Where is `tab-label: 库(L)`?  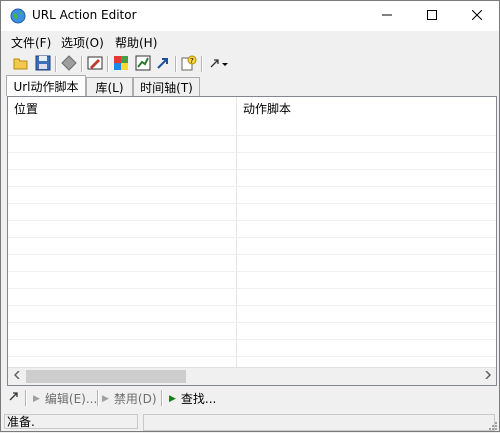
tab-label: 库(L) is located at coordinates (109, 87).